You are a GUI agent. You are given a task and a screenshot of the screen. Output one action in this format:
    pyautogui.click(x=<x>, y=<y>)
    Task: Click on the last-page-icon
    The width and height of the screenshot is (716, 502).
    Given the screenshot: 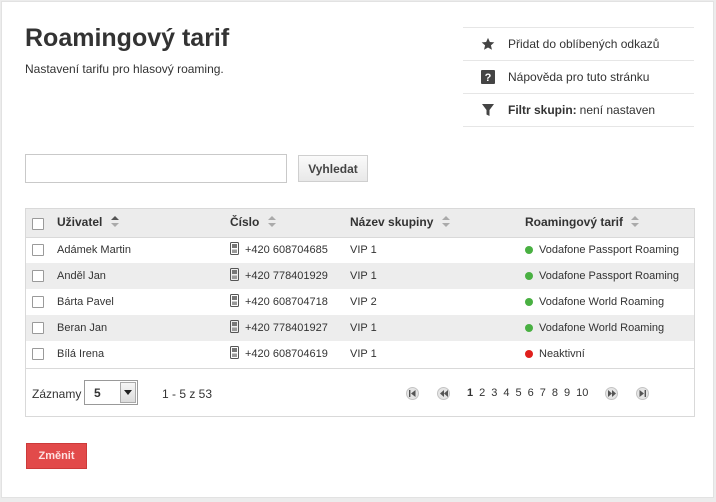 What is the action you would take?
    pyautogui.click(x=643, y=393)
    